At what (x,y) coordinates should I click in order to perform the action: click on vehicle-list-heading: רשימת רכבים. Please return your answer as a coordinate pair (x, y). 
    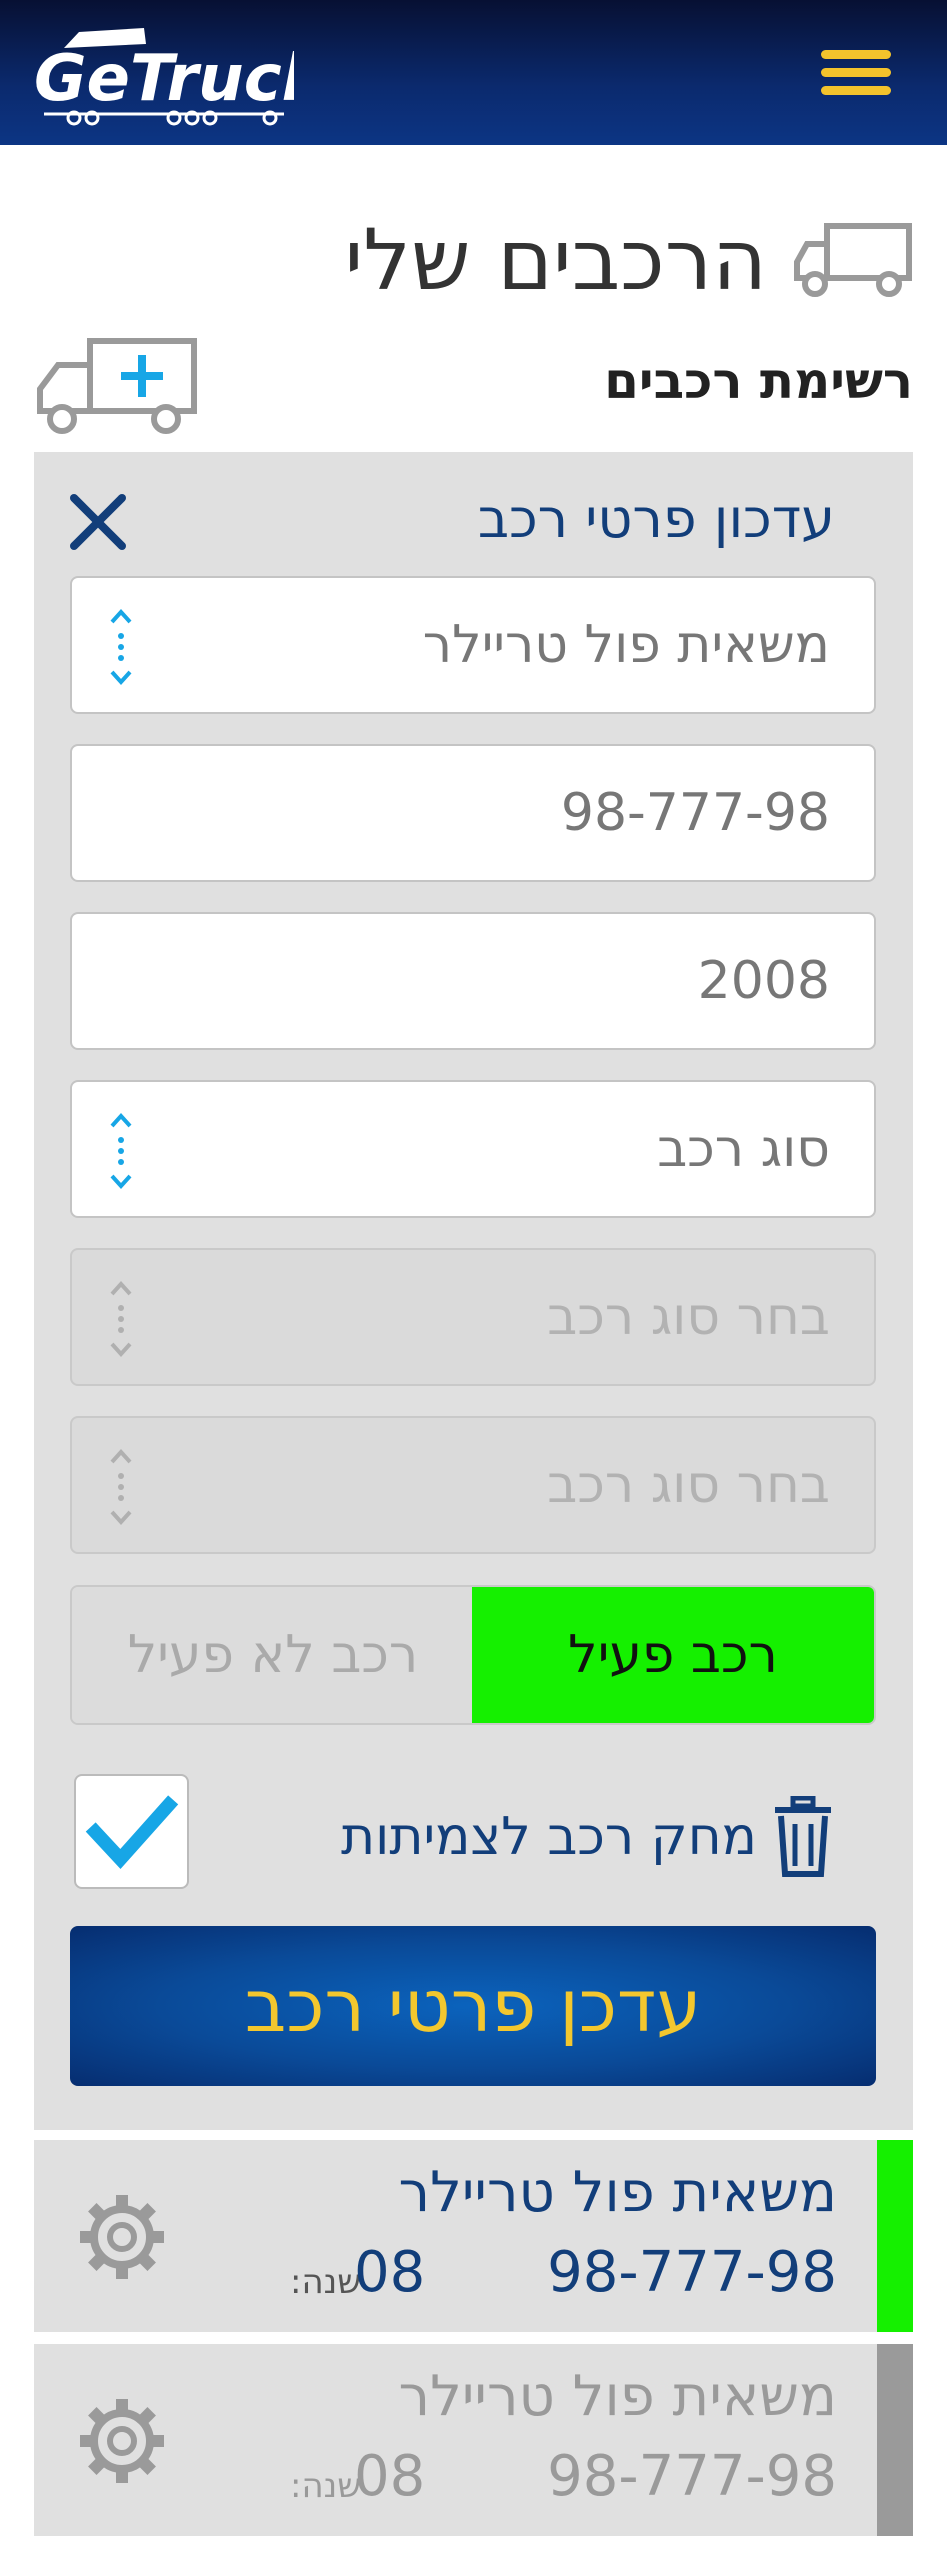
    Looking at the image, I should click on (758, 381).